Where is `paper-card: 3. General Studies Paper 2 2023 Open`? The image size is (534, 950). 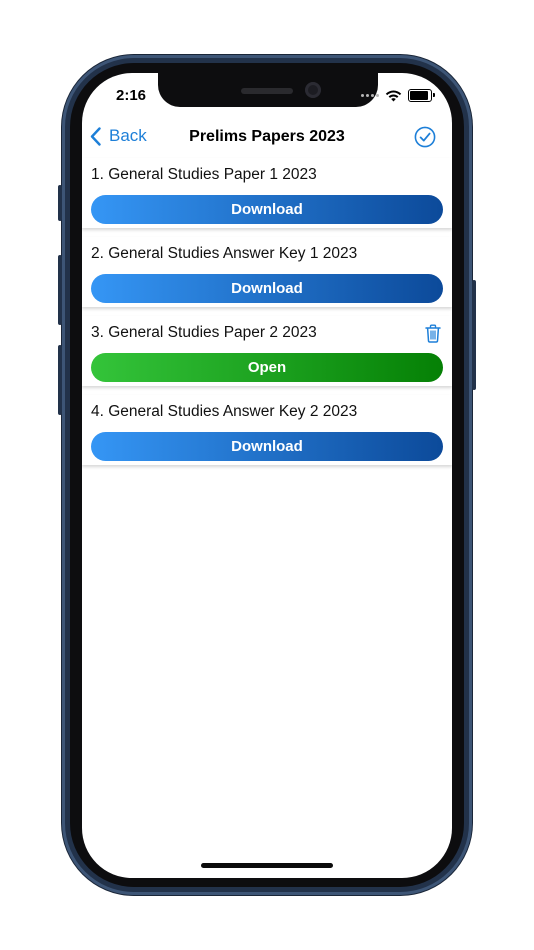 paper-card: 3. General Studies Paper 2 2023 Open is located at coordinates (267, 351).